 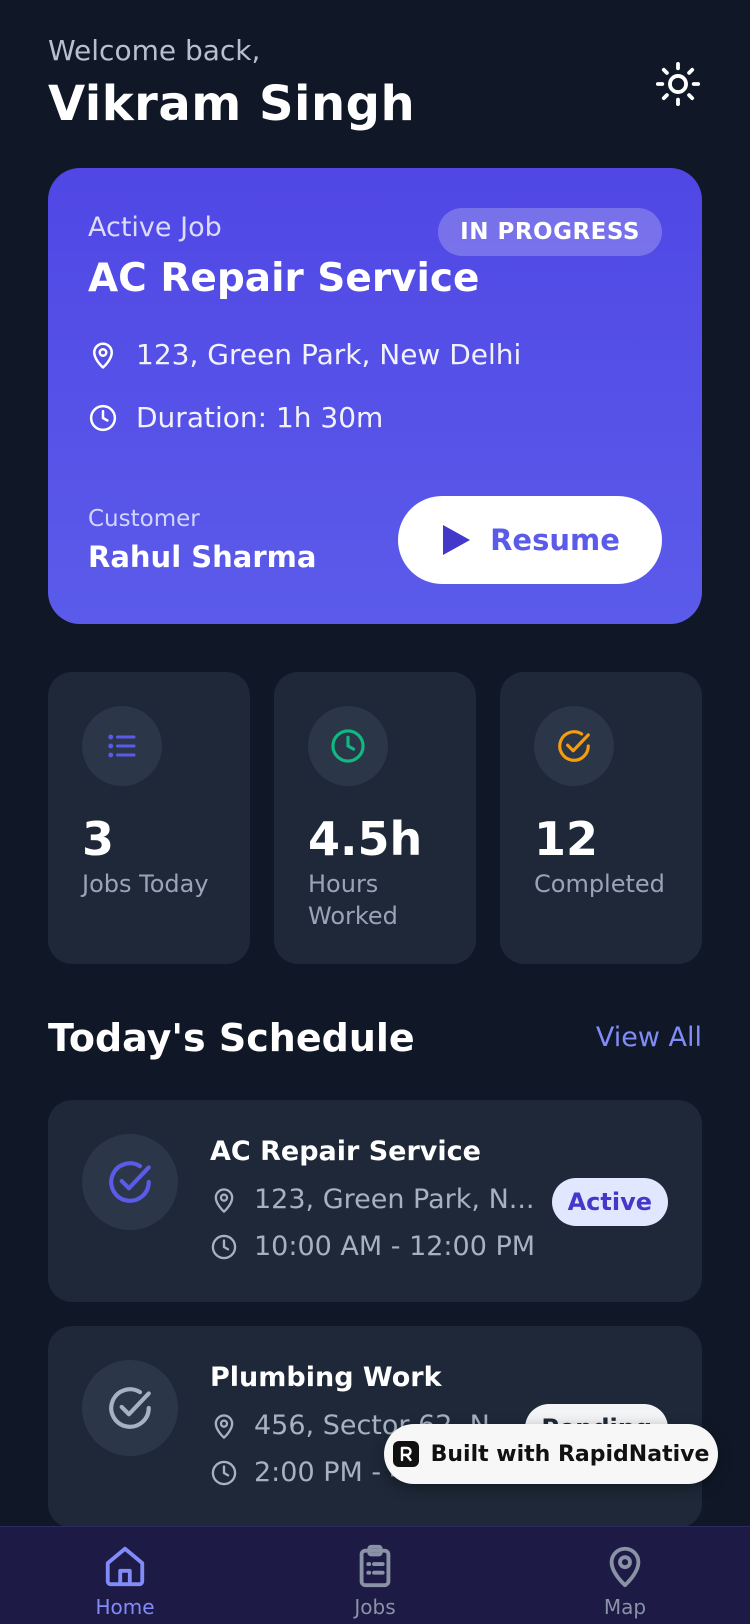 What do you see at coordinates (570, 1454) in the screenshot?
I see `built-with-label: Built with RapidNative` at bounding box center [570, 1454].